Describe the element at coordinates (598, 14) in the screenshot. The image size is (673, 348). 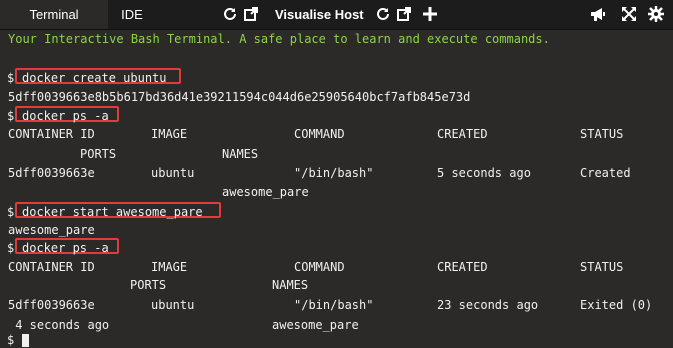
I see `megaphone-icon` at that location.